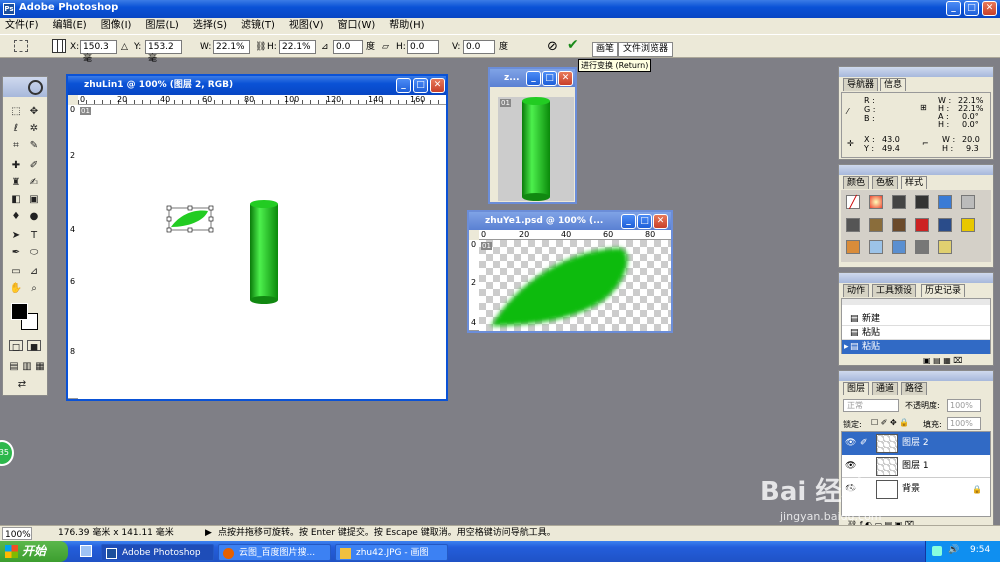 The height and width of the screenshot is (562, 1000). I want to click on lock-icons: ☐ ✐ ✥ 🔒, so click(890, 422).